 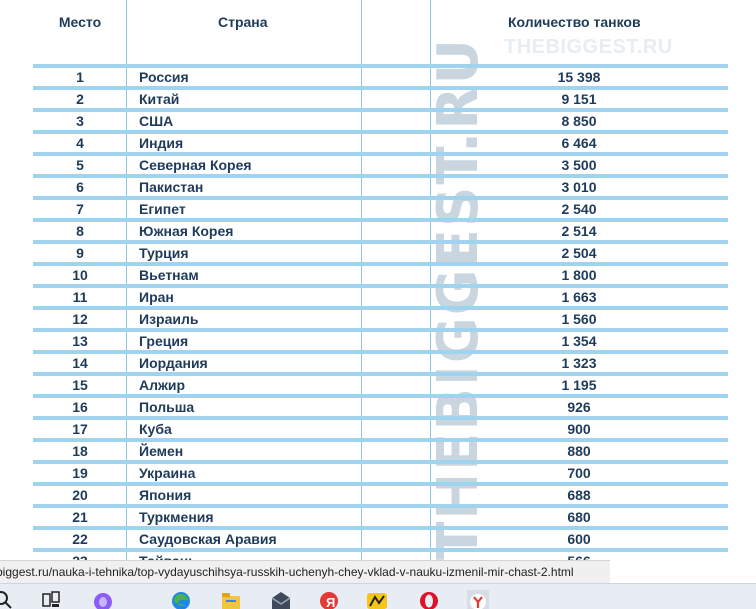 I want to click on cell-country: Тайвань, so click(x=168, y=556).